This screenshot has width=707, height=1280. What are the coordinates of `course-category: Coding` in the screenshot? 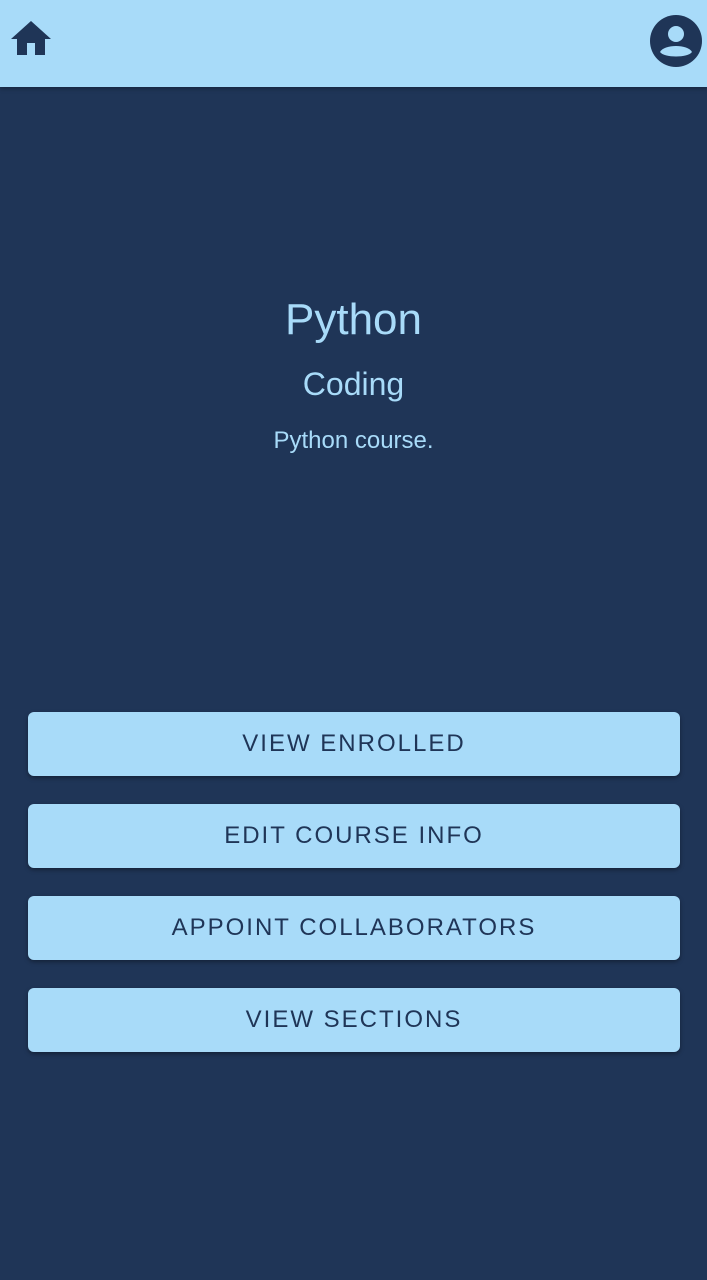 It's located at (353, 384).